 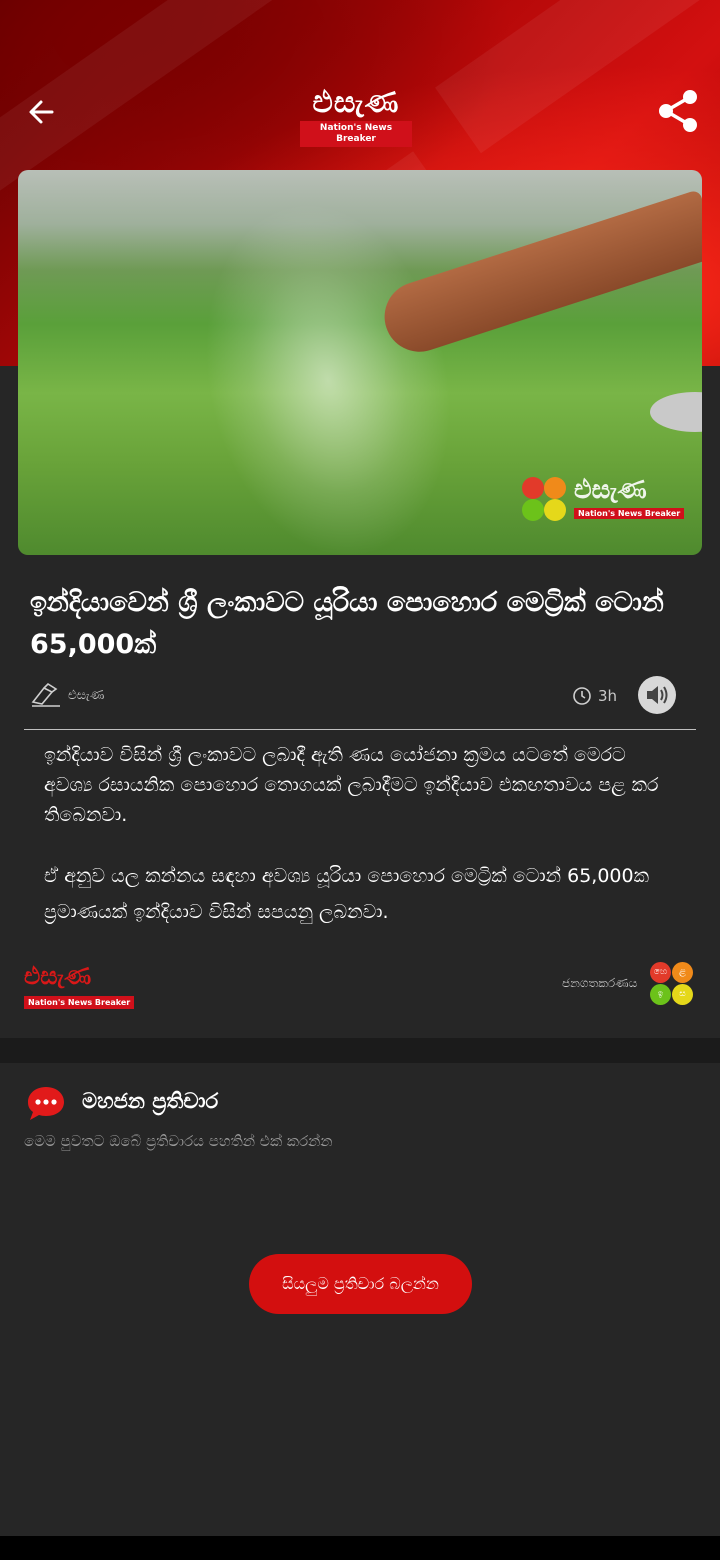 I want to click on author-name: එසැණ, so click(x=86, y=695).